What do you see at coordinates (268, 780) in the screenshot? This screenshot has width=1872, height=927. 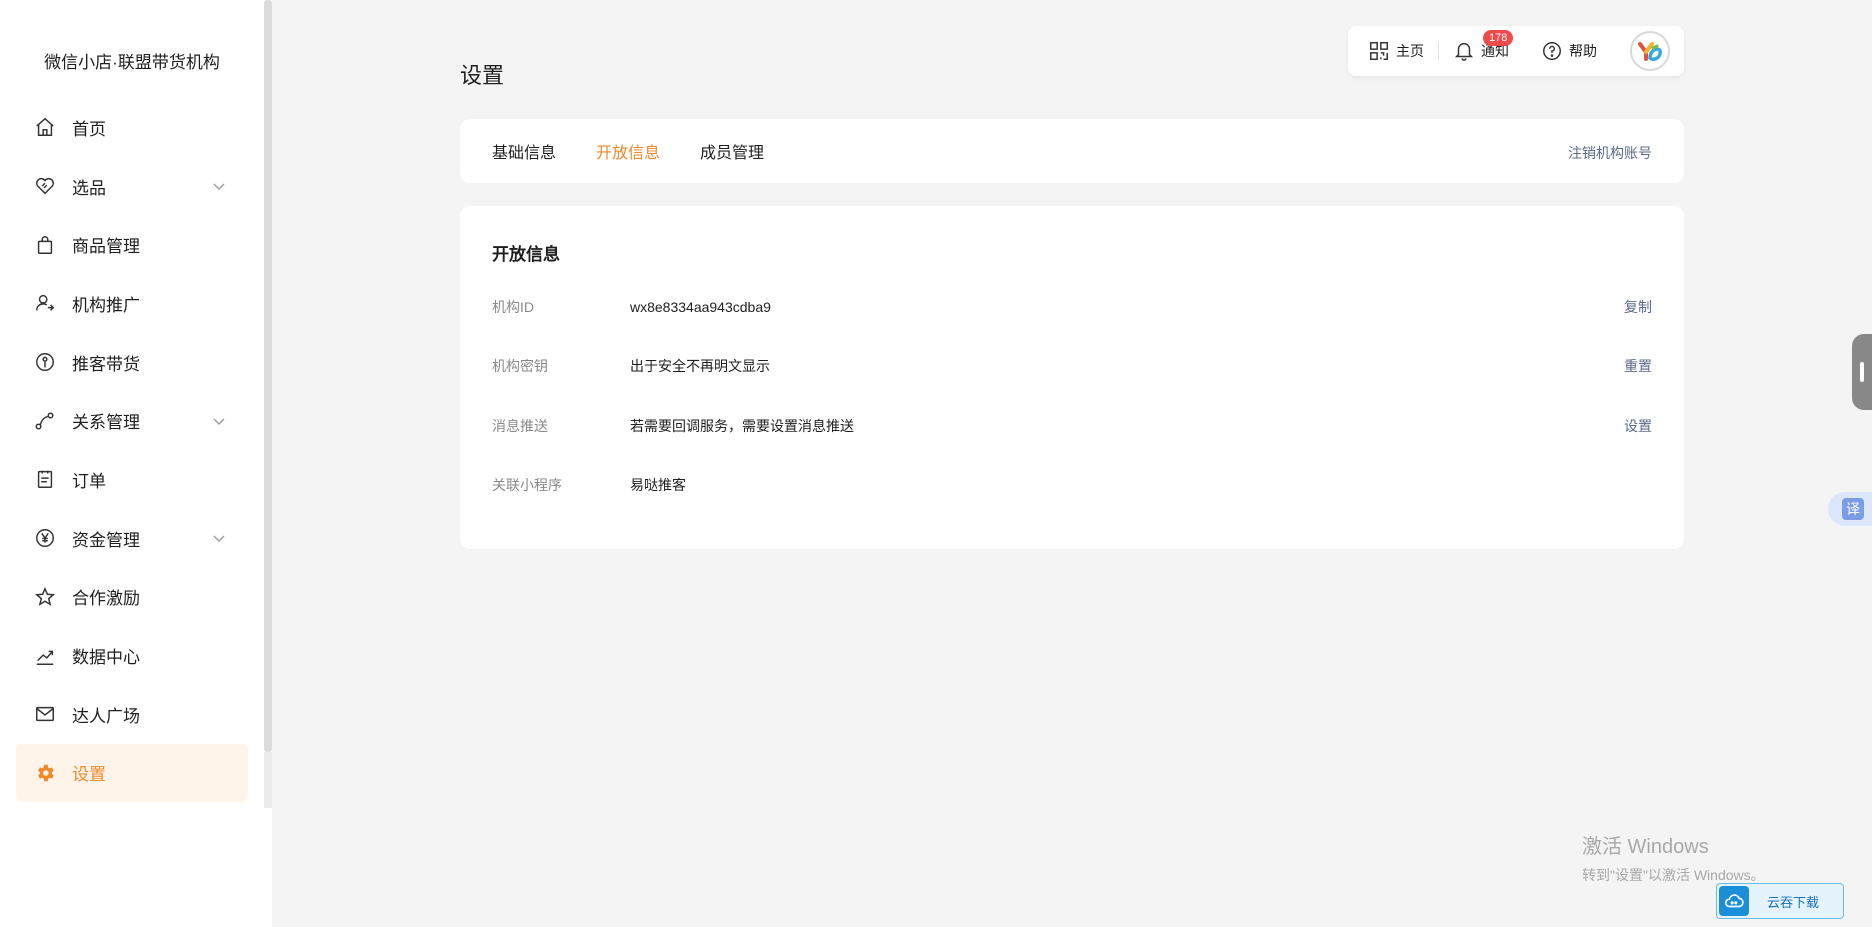 I see `sidebar-scroll-track` at bounding box center [268, 780].